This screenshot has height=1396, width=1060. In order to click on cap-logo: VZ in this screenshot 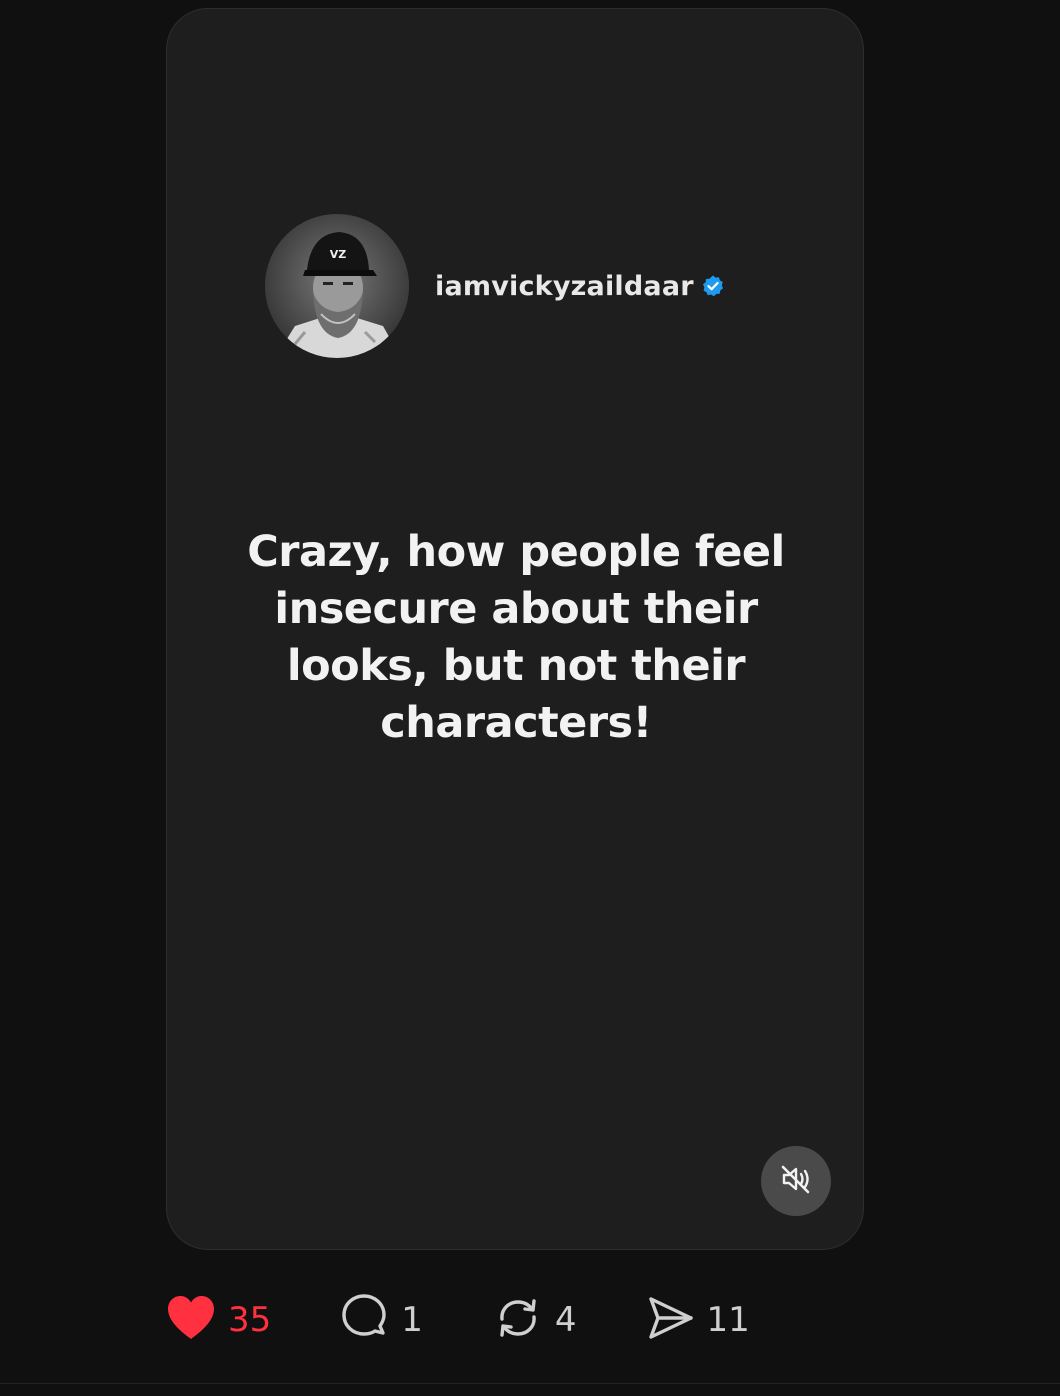, I will do `click(338, 254)`.